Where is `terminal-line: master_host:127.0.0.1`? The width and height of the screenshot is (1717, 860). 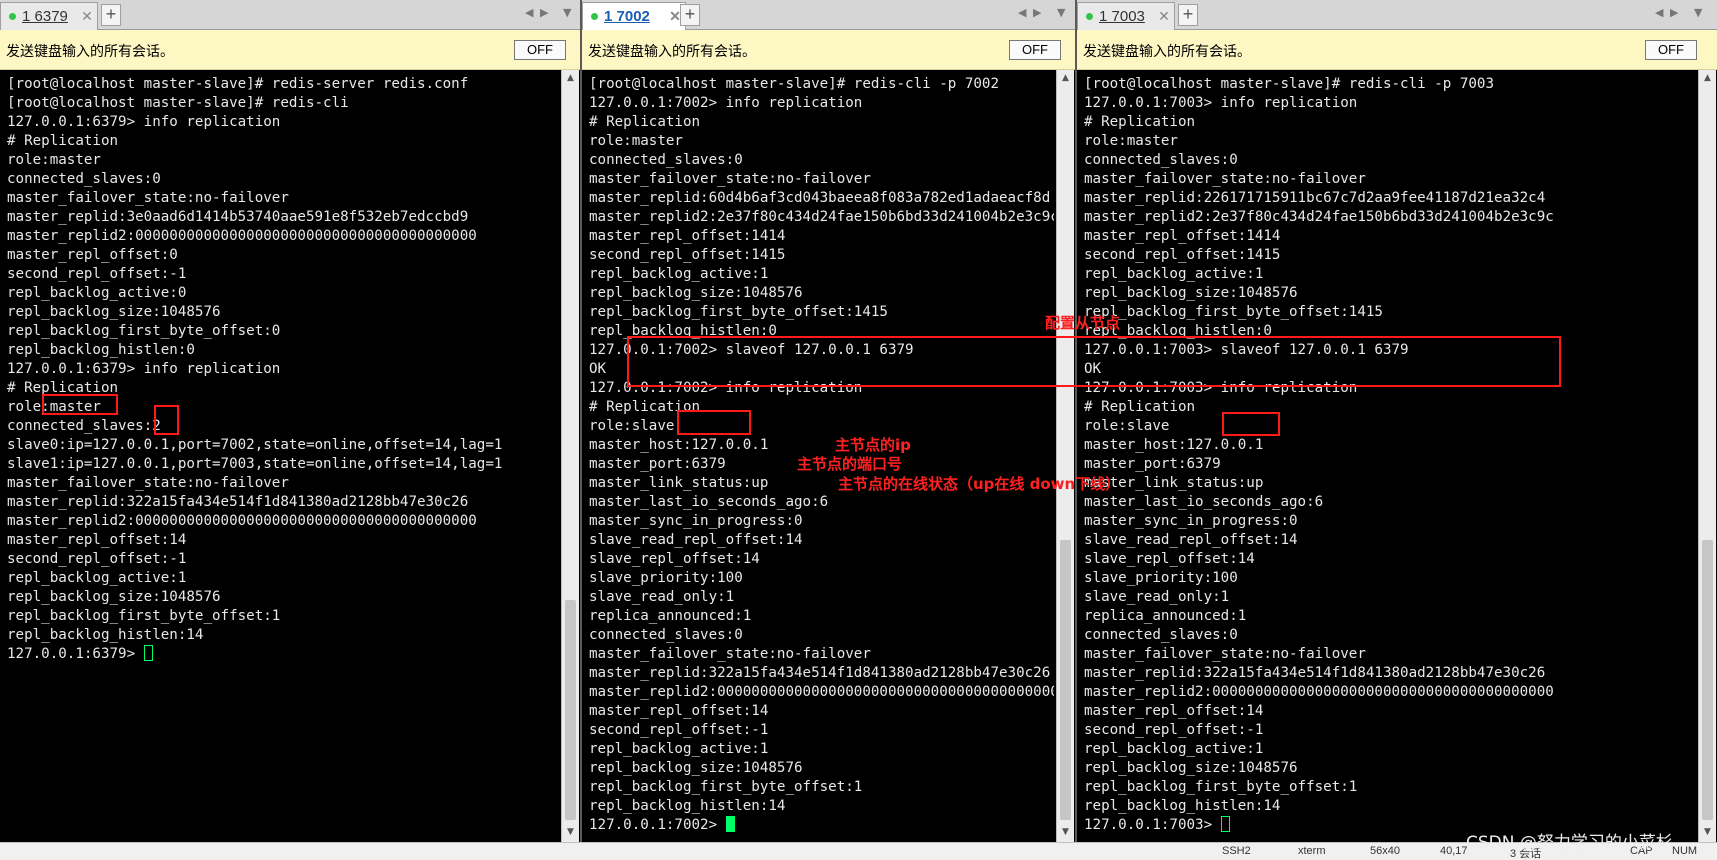 terminal-line: master_host:127.0.0.1 is located at coordinates (1319, 445).